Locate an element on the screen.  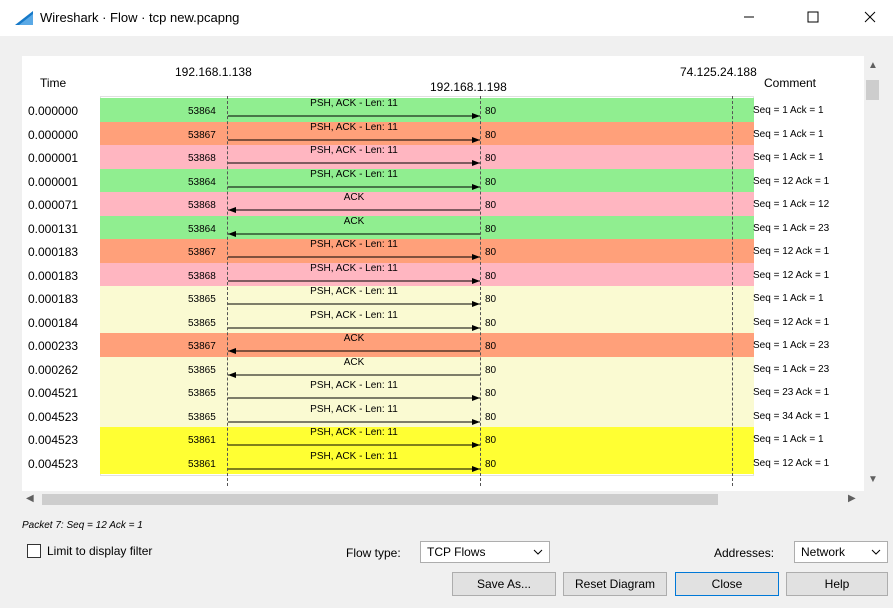
addresses-select: Network is located at coordinates (841, 552).